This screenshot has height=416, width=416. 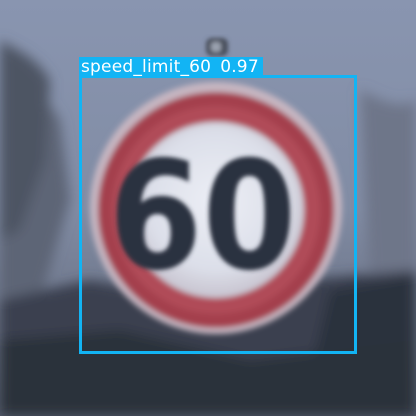 What do you see at coordinates (146, 67) in the screenshot?
I see `detection-class: speed_limit_60` at bounding box center [146, 67].